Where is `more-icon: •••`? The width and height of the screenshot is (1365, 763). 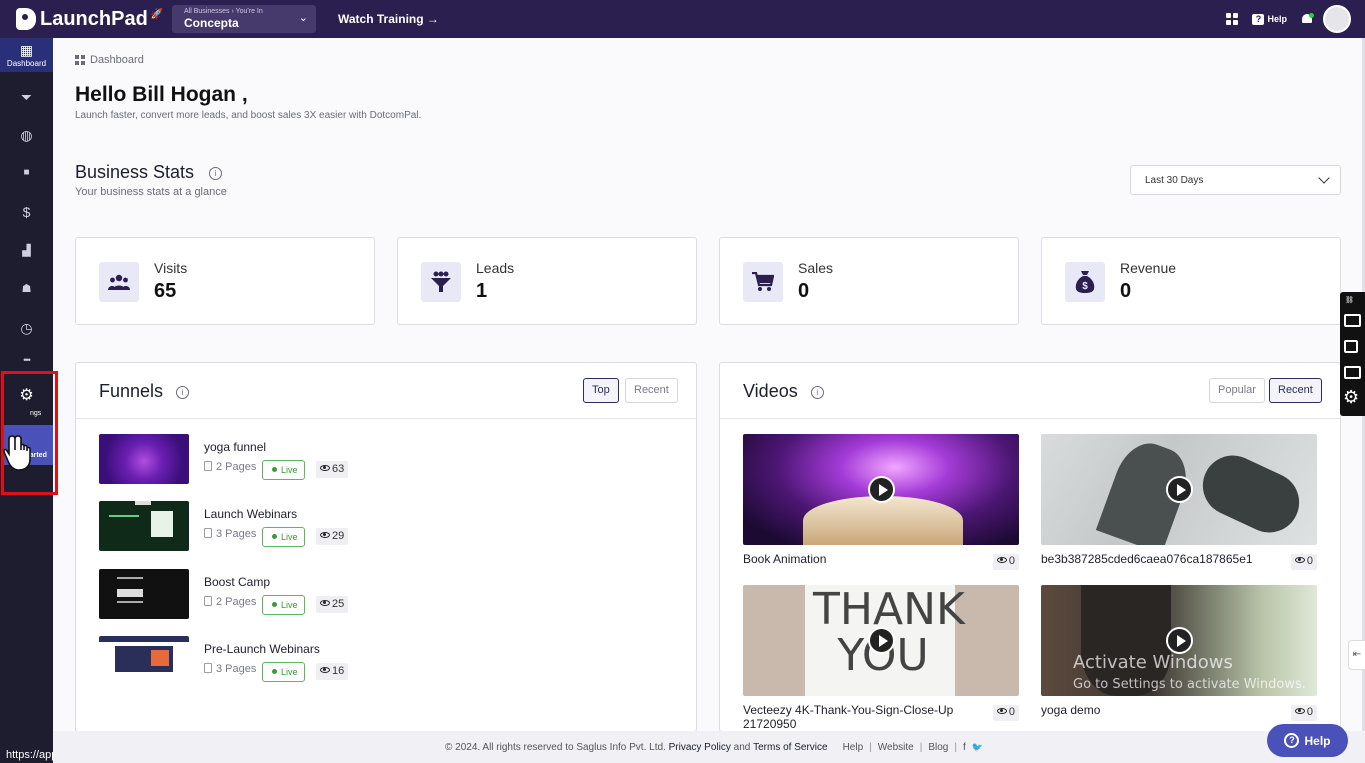 more-icon: ••• is located at coordinates (27, 360).